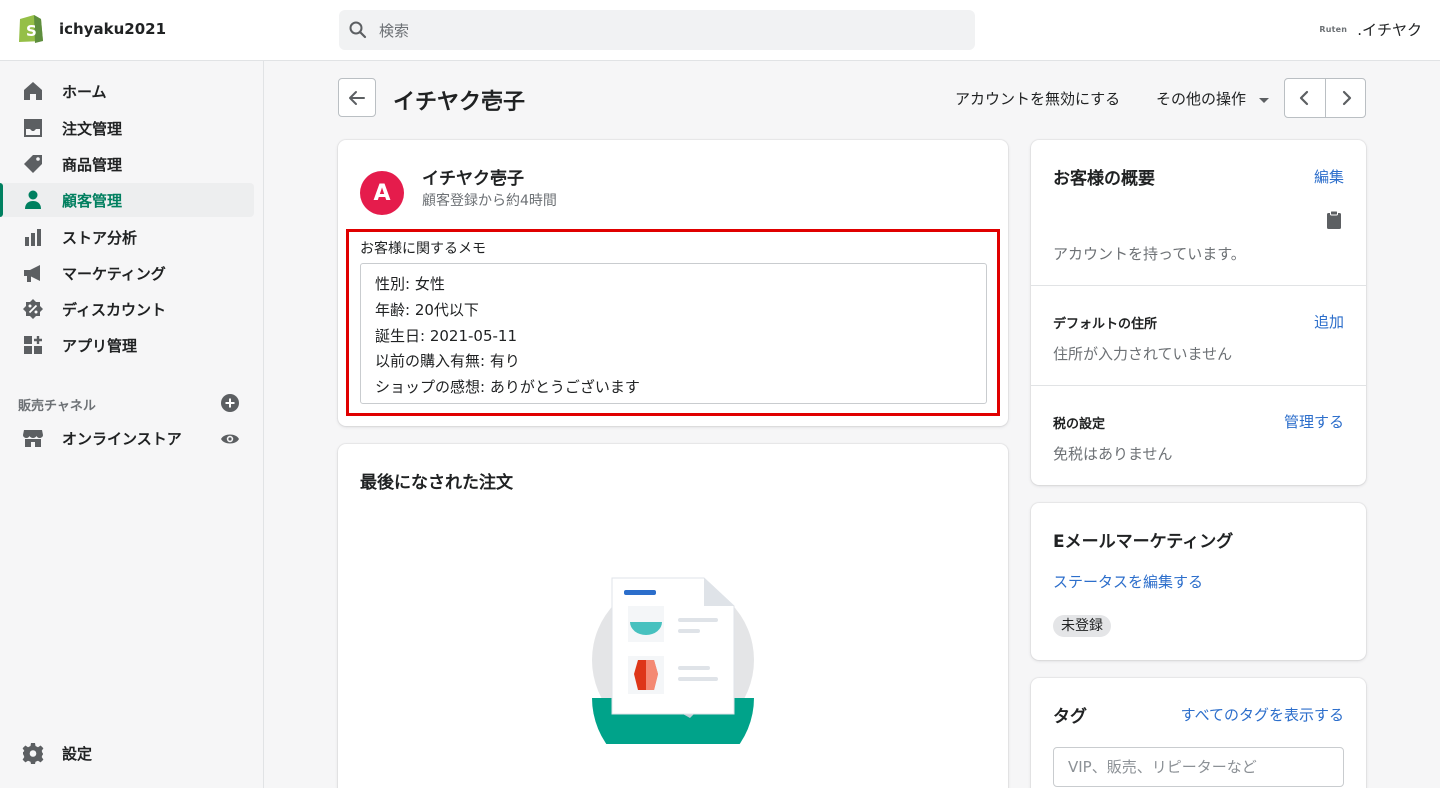  I want to click on sidebar-item-customers: 顧客管理, so click(127, 200).